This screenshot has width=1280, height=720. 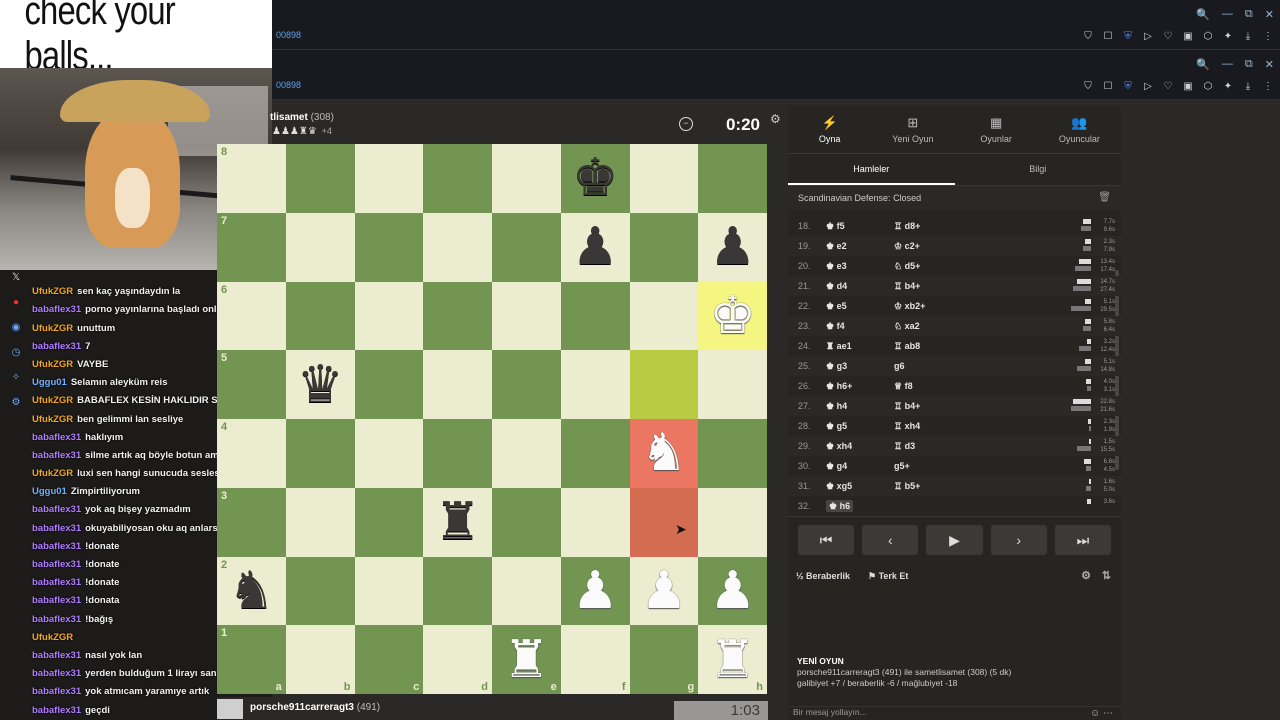 I want to click on white-move: ♚ h6, so click(x=860, y=505).